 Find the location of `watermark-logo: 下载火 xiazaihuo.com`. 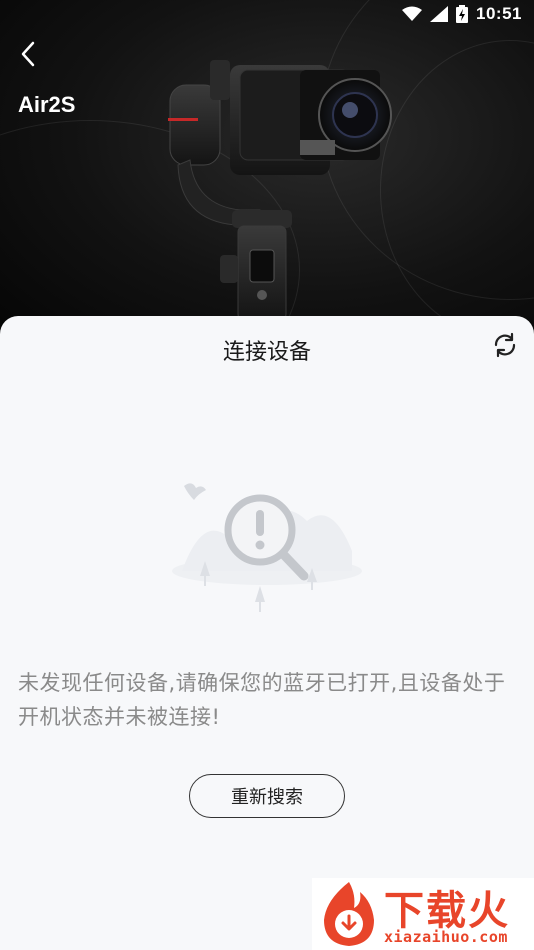

watermark-logo: 下载火 xiazaihuo.com is located at coordinates (423, 914).